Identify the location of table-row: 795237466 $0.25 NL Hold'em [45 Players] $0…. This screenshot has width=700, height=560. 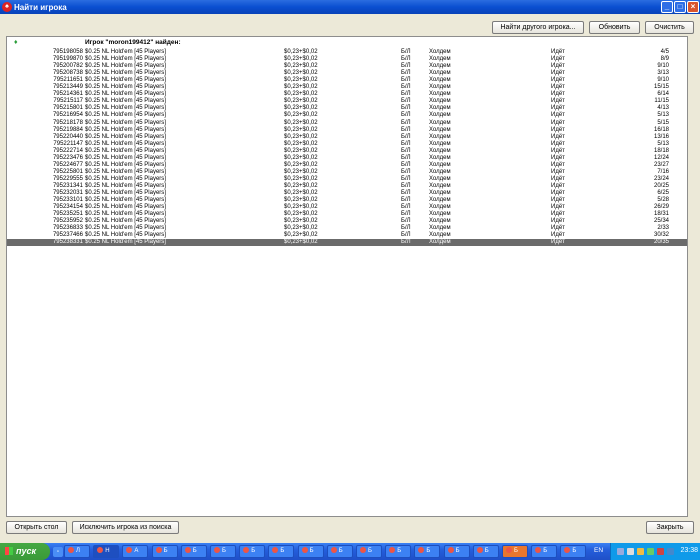
(347, 235).